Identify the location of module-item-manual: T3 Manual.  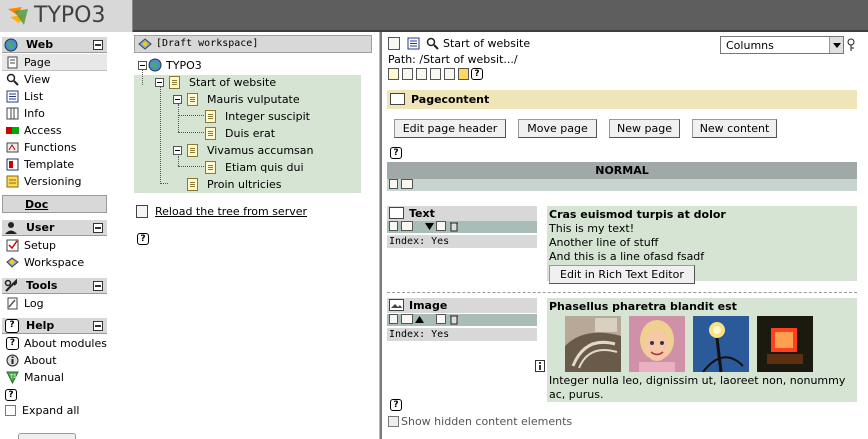
(54, 377).